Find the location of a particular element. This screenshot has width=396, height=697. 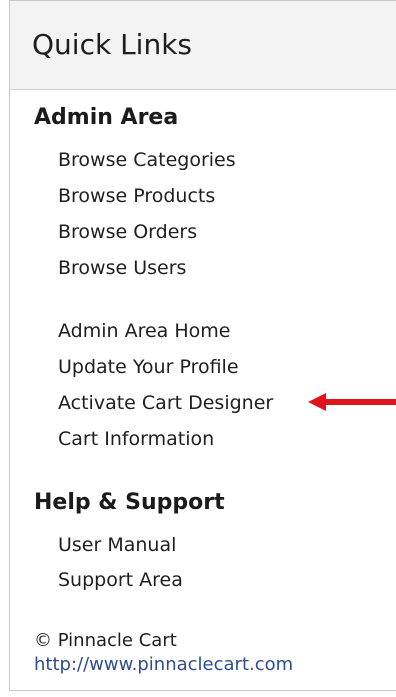

link-activate-cart-designer: Activate Cart Designer is located at coordinates (165, 403).